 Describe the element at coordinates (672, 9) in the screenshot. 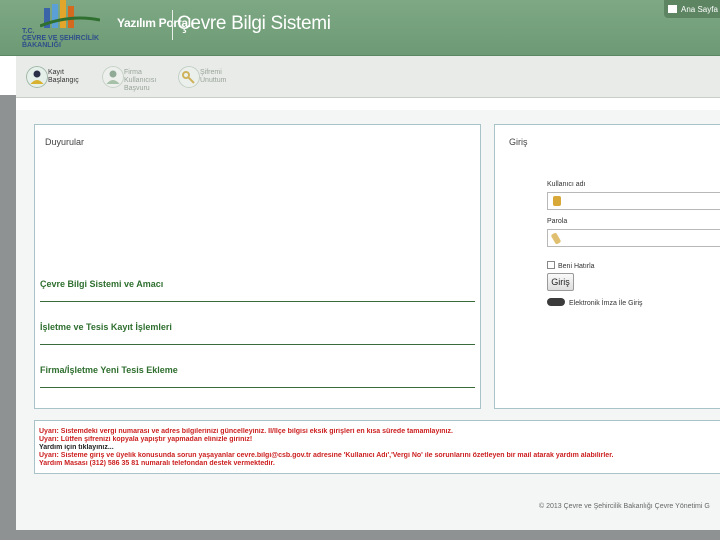

I see `home-icon` at that location.